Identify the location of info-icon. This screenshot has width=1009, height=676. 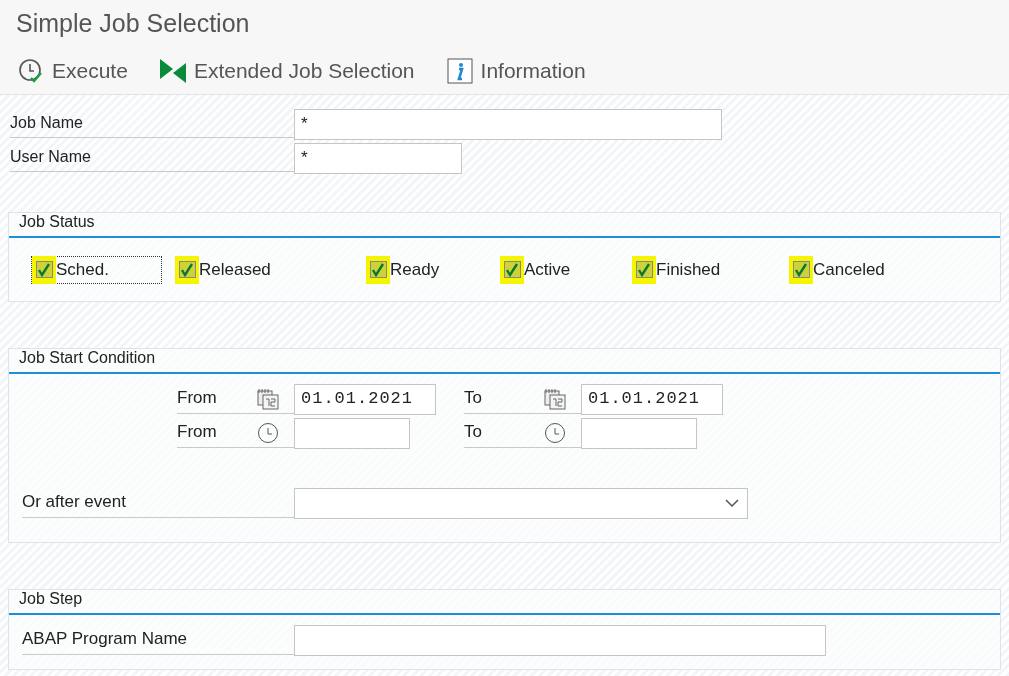
(459, 70).